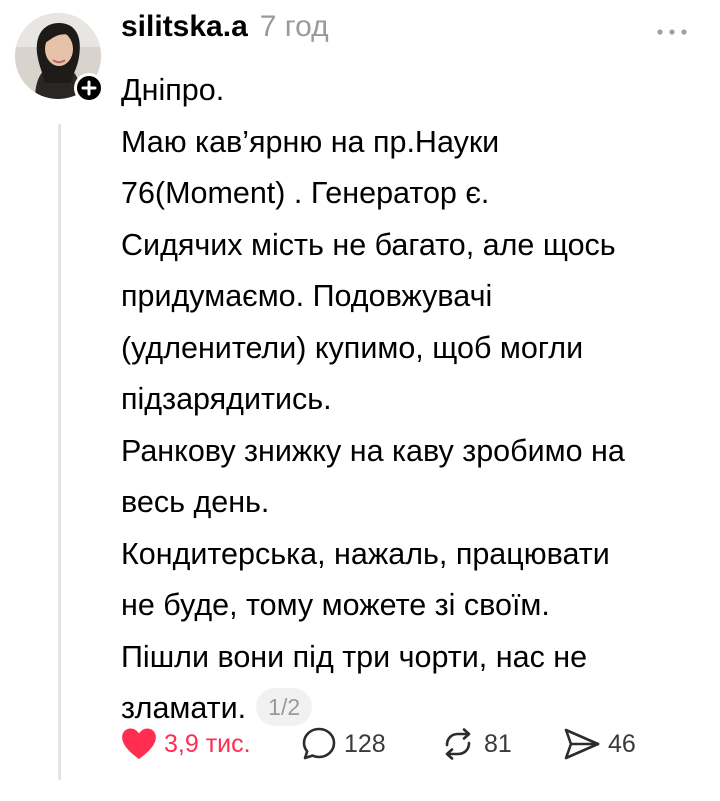 This screenshot has height=801, width=720. What do you see at coordinates (373, 450) in the screenshot?
I see `text-line: Ранкову знижку на каву зробимо на` at bounding box center [373, 450].